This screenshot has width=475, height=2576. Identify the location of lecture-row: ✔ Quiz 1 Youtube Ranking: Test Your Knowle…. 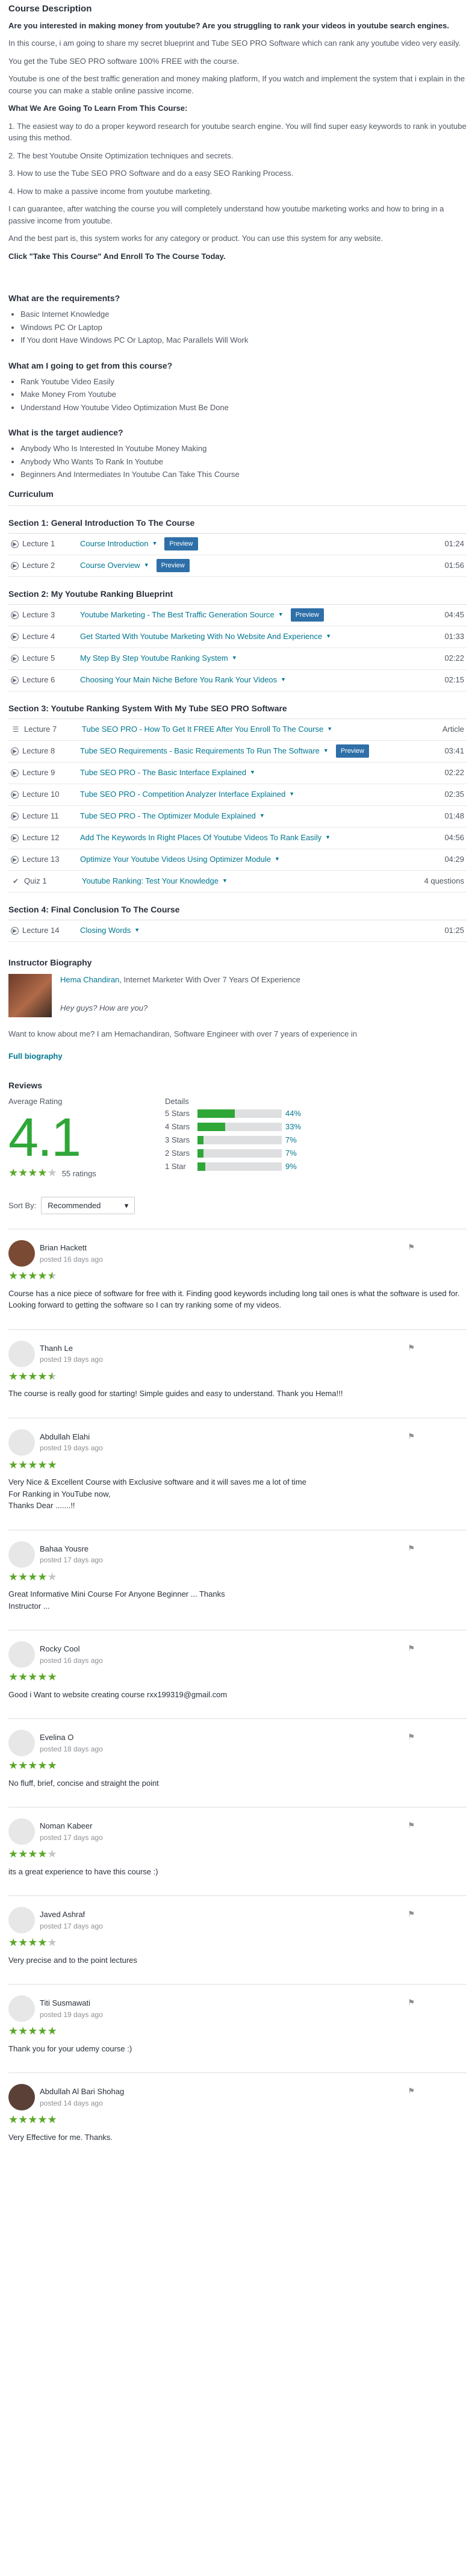
(237, 882).